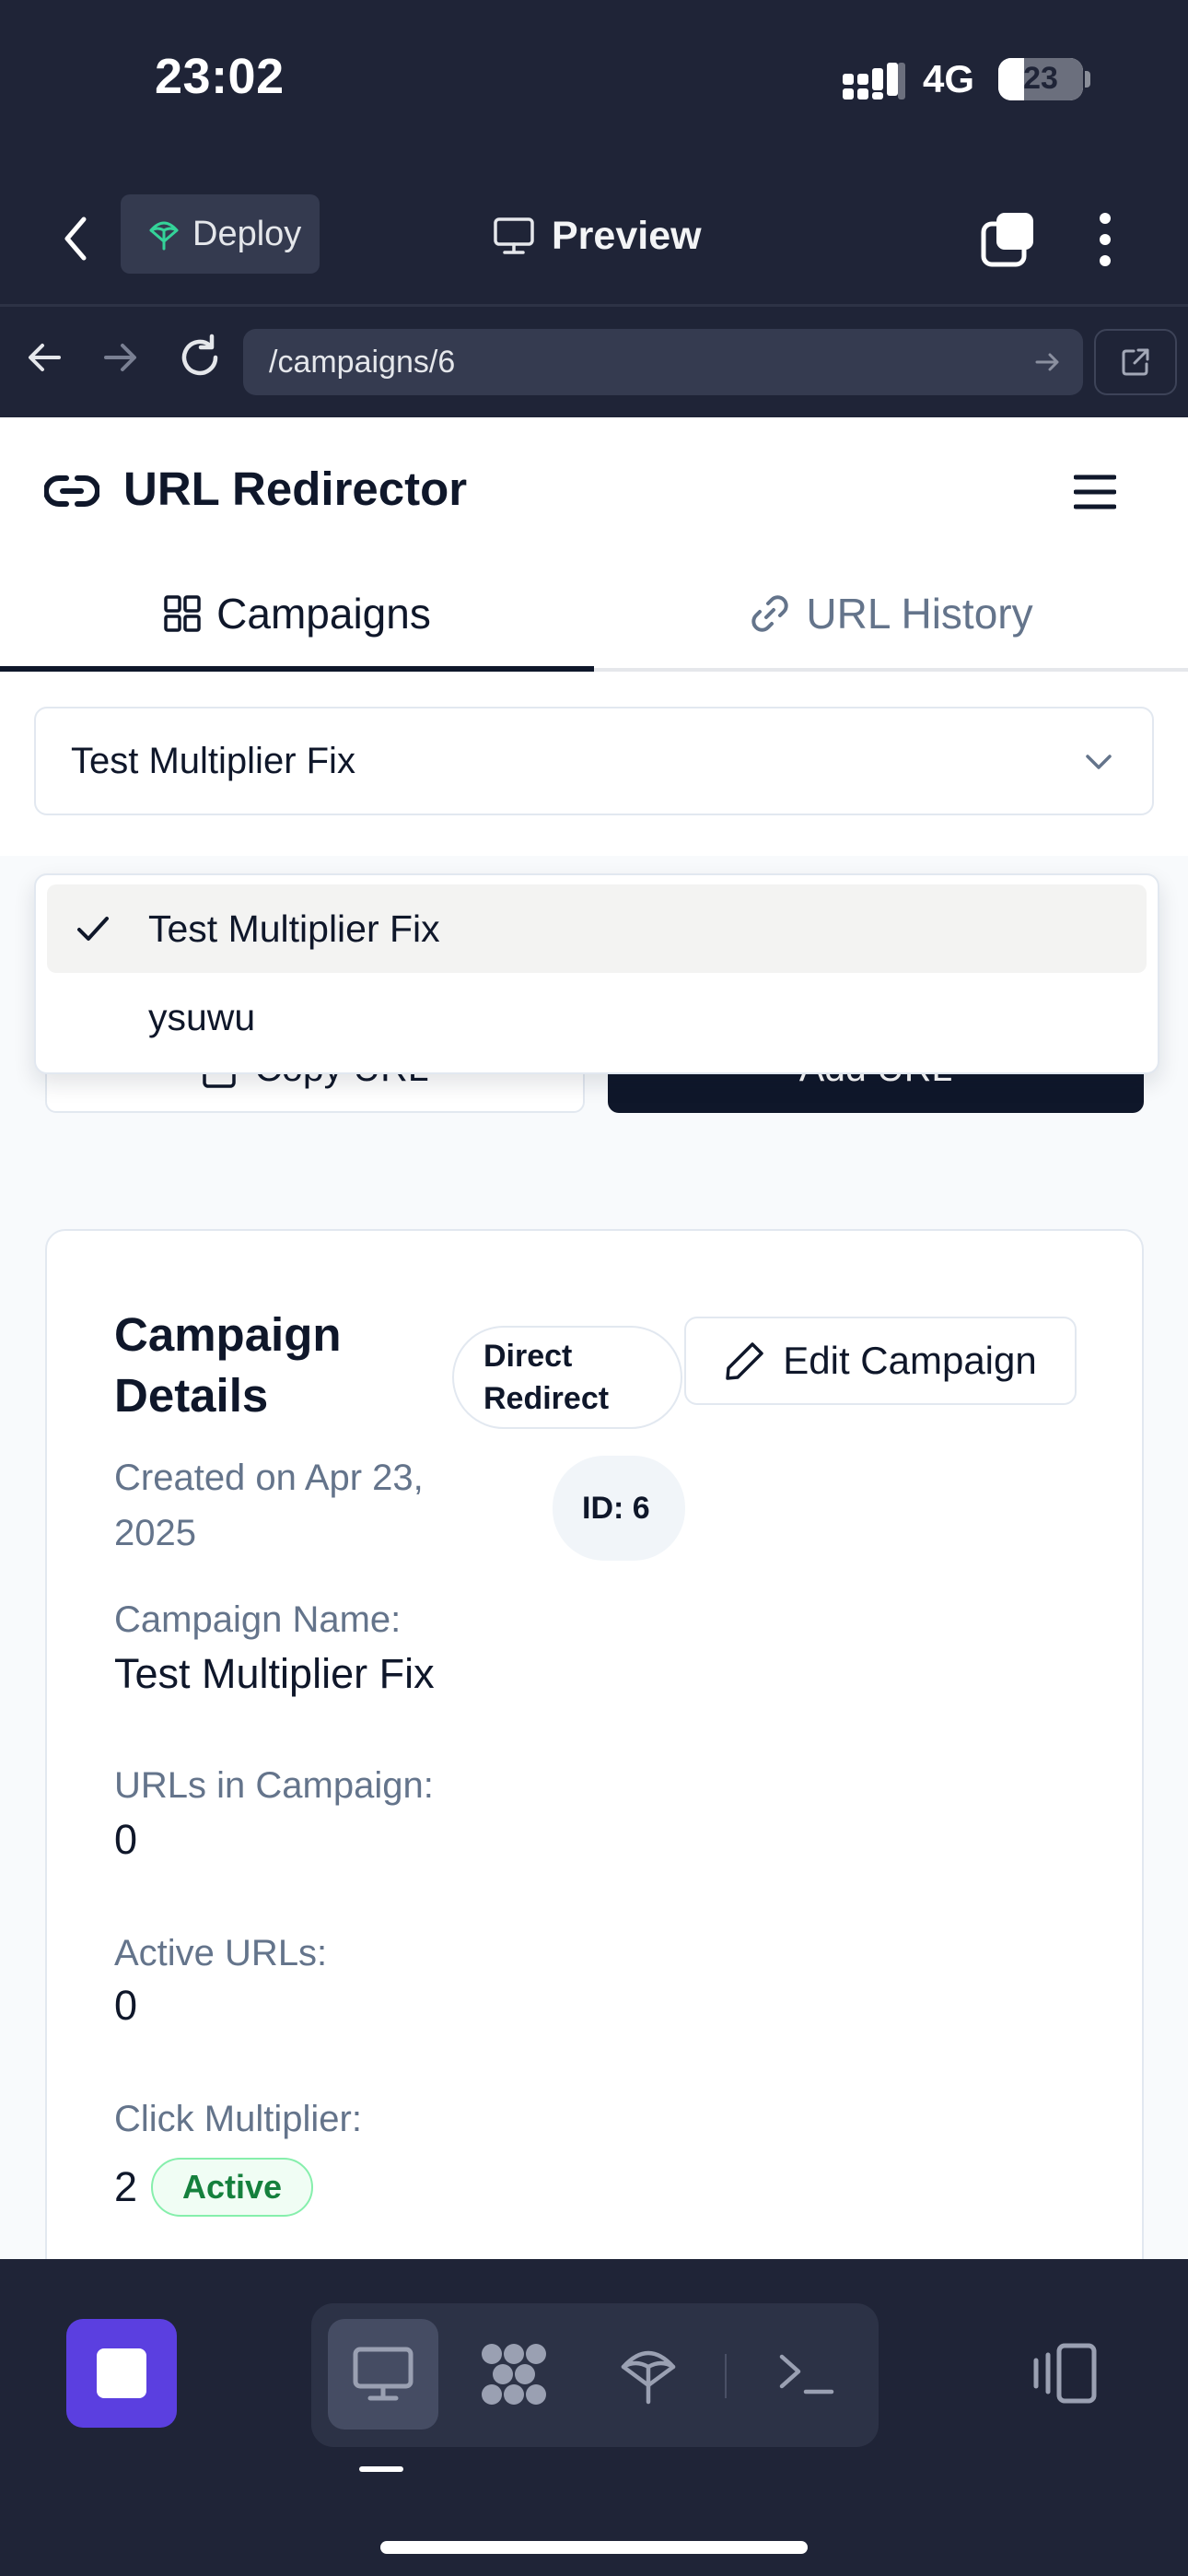 The width and height of the screenshot is (1188, 2576). What do you see at coordinates (567, 1377) in the screenshot?
I see `redirect-type-badge: Direct Redirect` at bounding box center [567, 1377].